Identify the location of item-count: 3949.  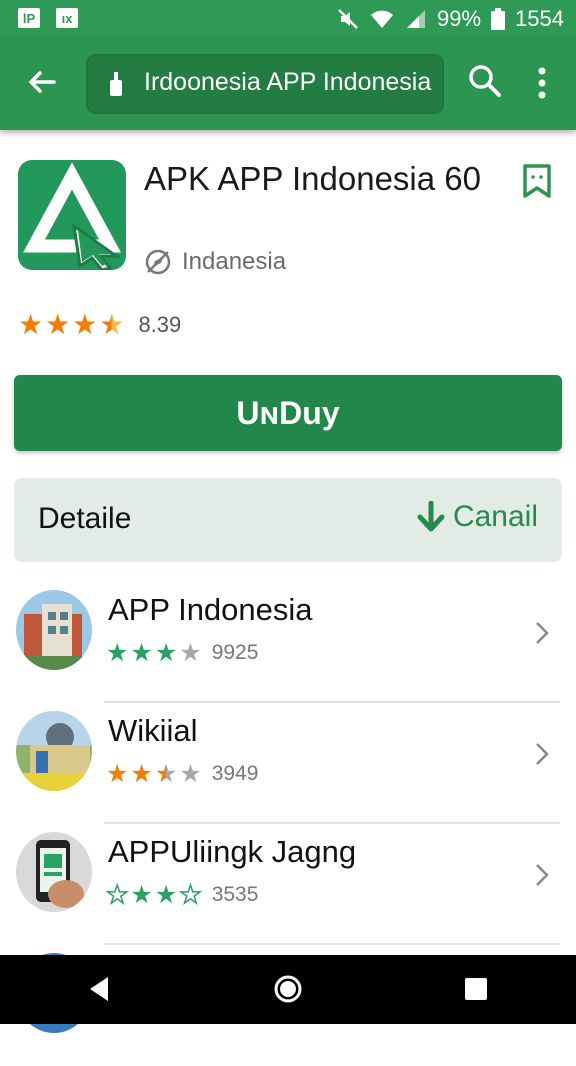
(235, 773).